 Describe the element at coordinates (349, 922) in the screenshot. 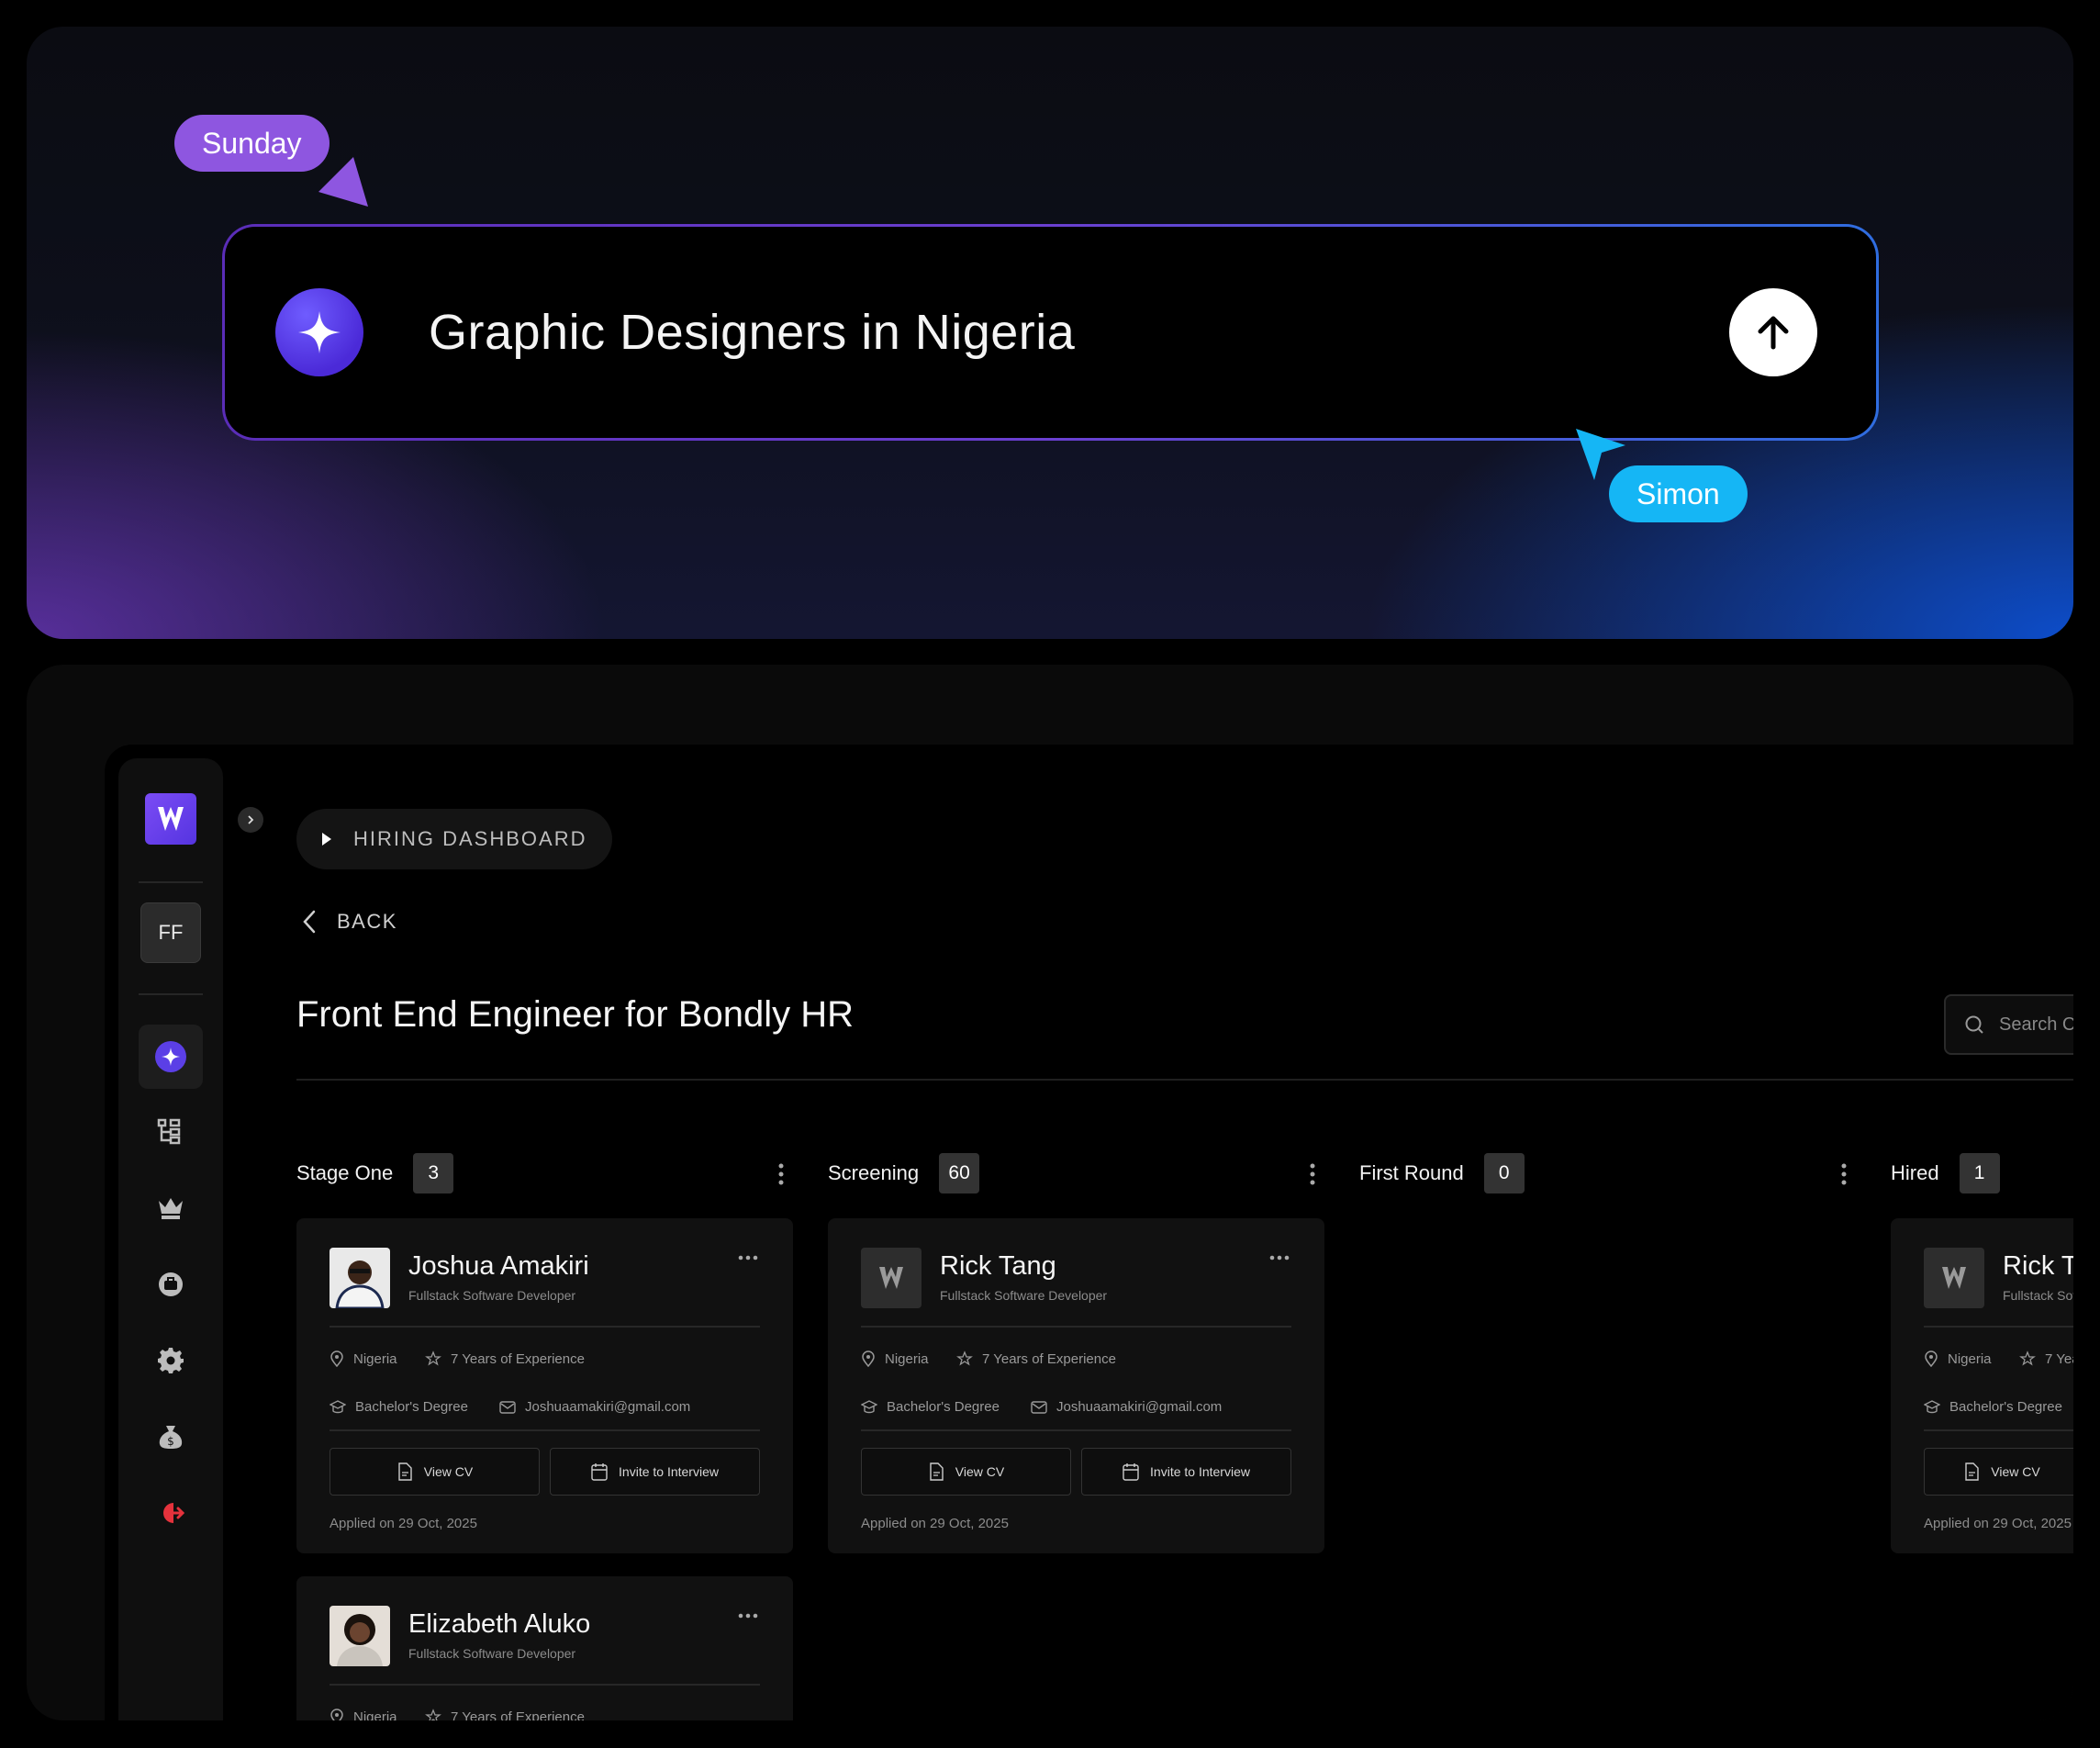

I see `back-button: BACK` at that location.